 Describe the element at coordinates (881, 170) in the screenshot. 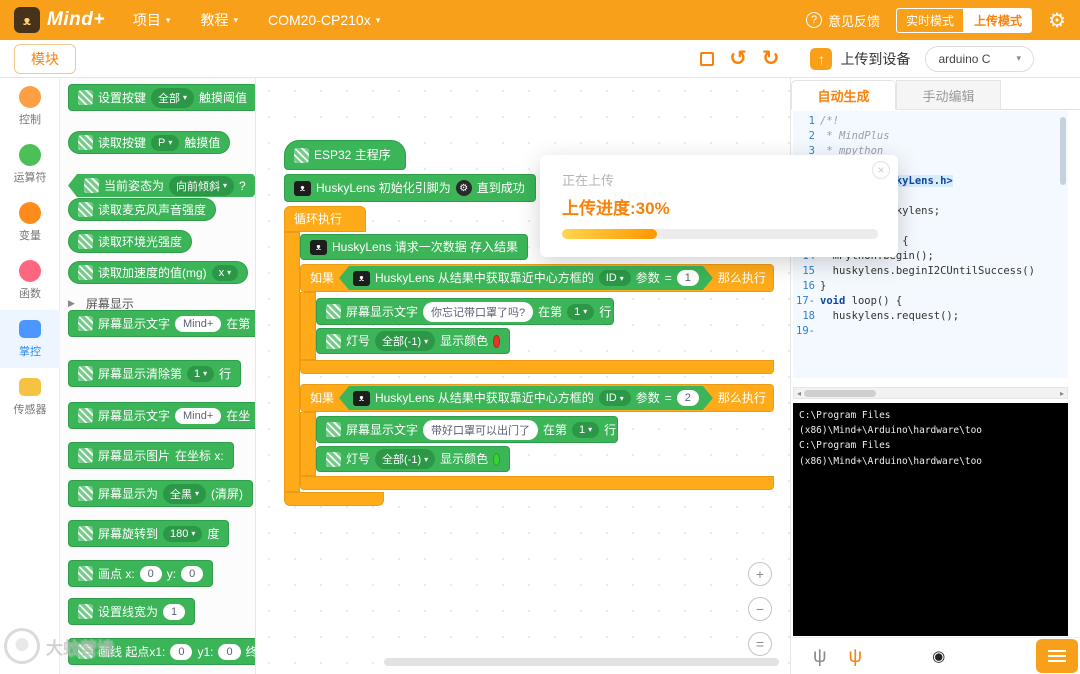

I see `close-icon: ×` at that location.